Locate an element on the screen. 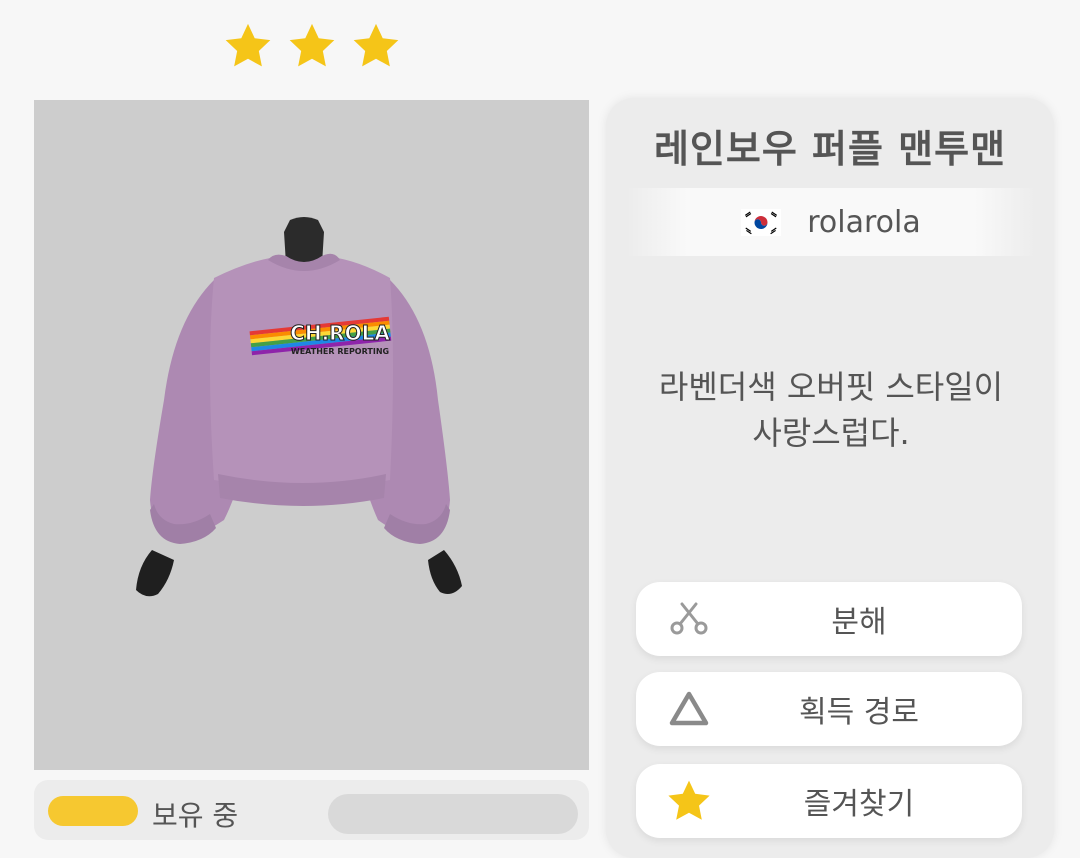 This screenshot has width=1080, height=858. description-line: 라벤더색 오버핏 스타일이 is located at coordinates (831, 387).